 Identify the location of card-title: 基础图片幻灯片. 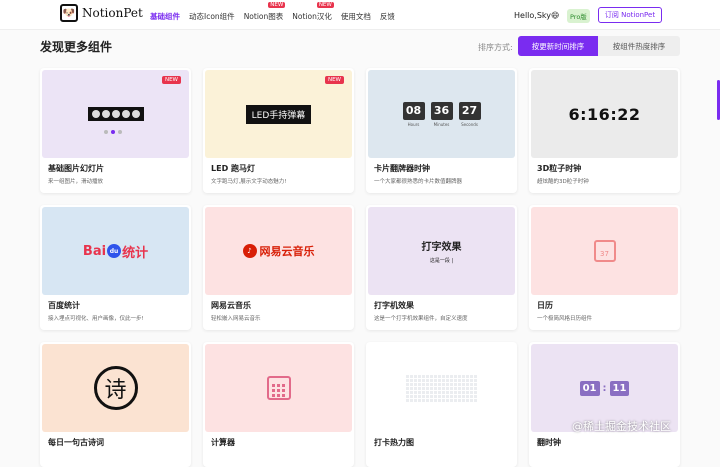
(76, 168).